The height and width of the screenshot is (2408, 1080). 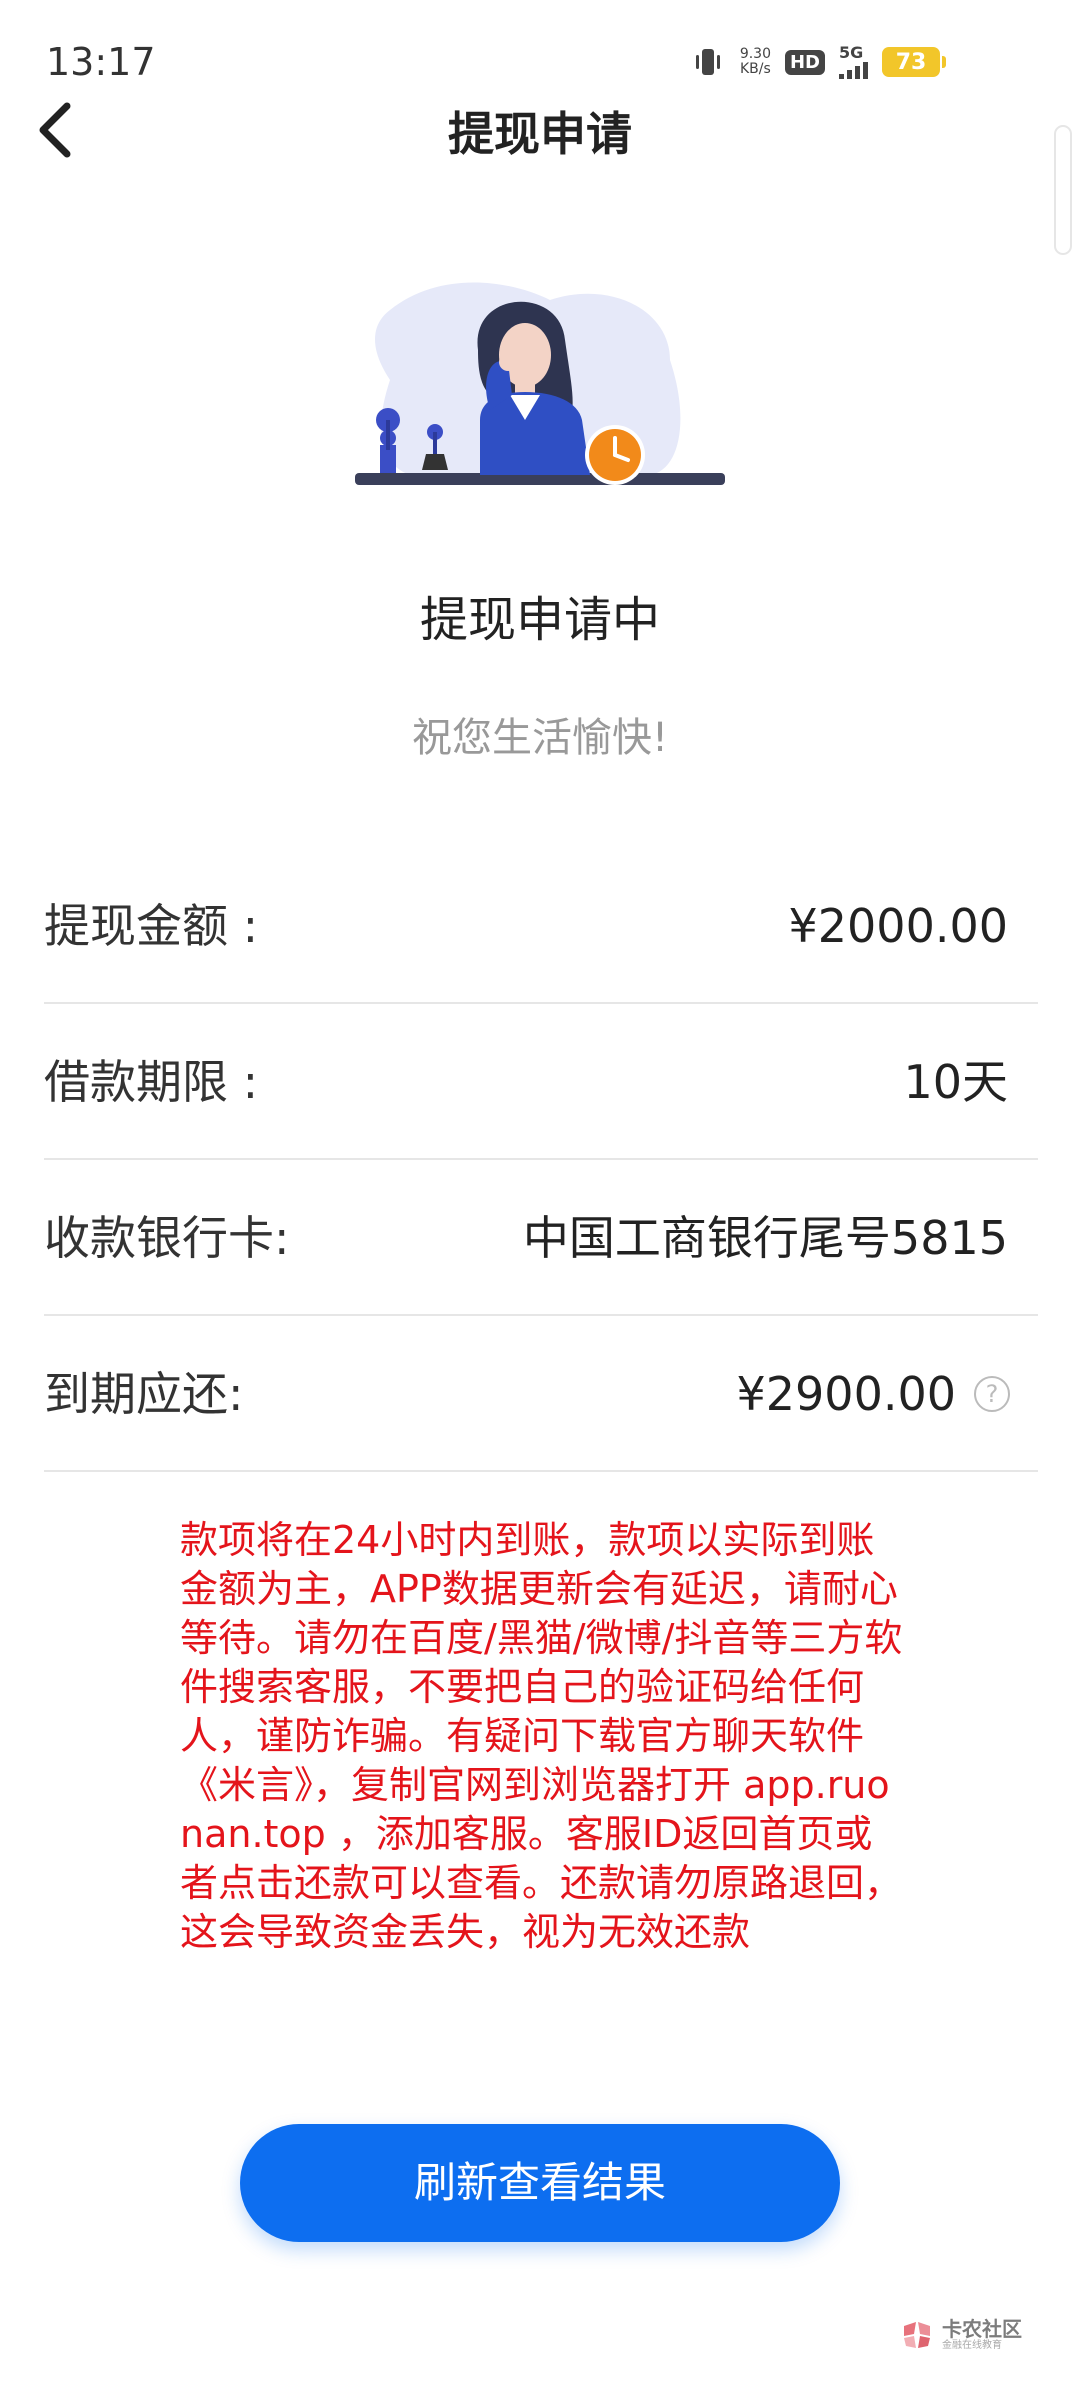 I want to click on status-time: 13:17, so click(x=101, y=62).